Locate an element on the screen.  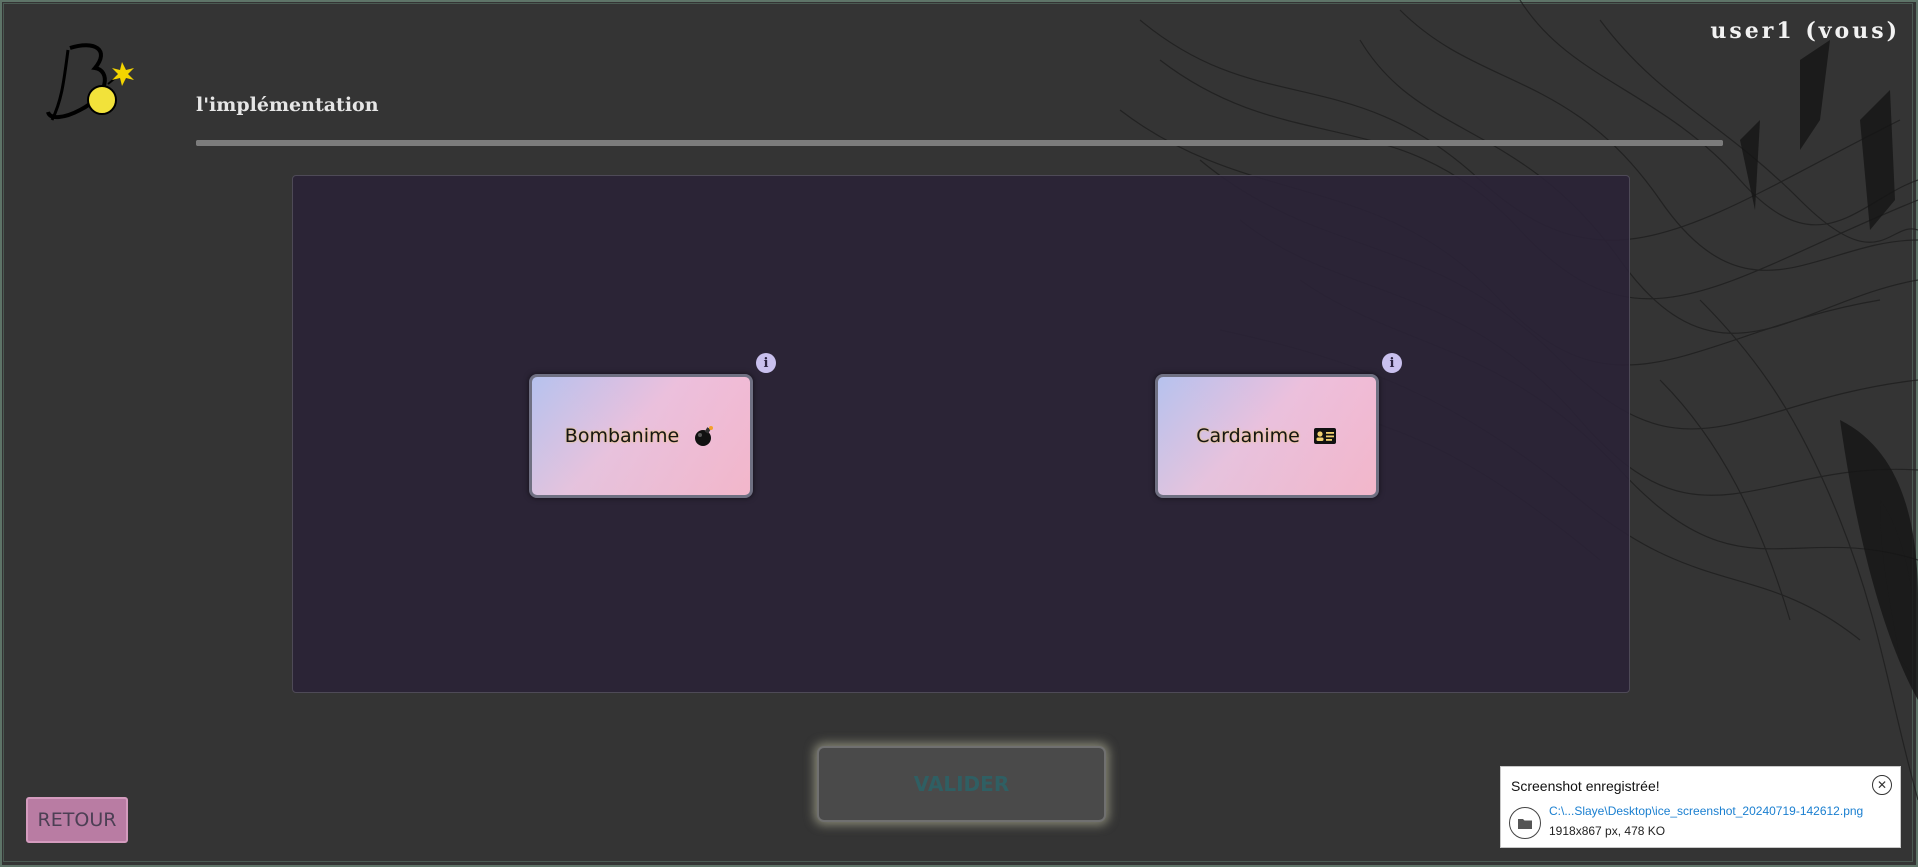
notification-title: Screenshot enregistrée! is located at coordinates (1585, 786).